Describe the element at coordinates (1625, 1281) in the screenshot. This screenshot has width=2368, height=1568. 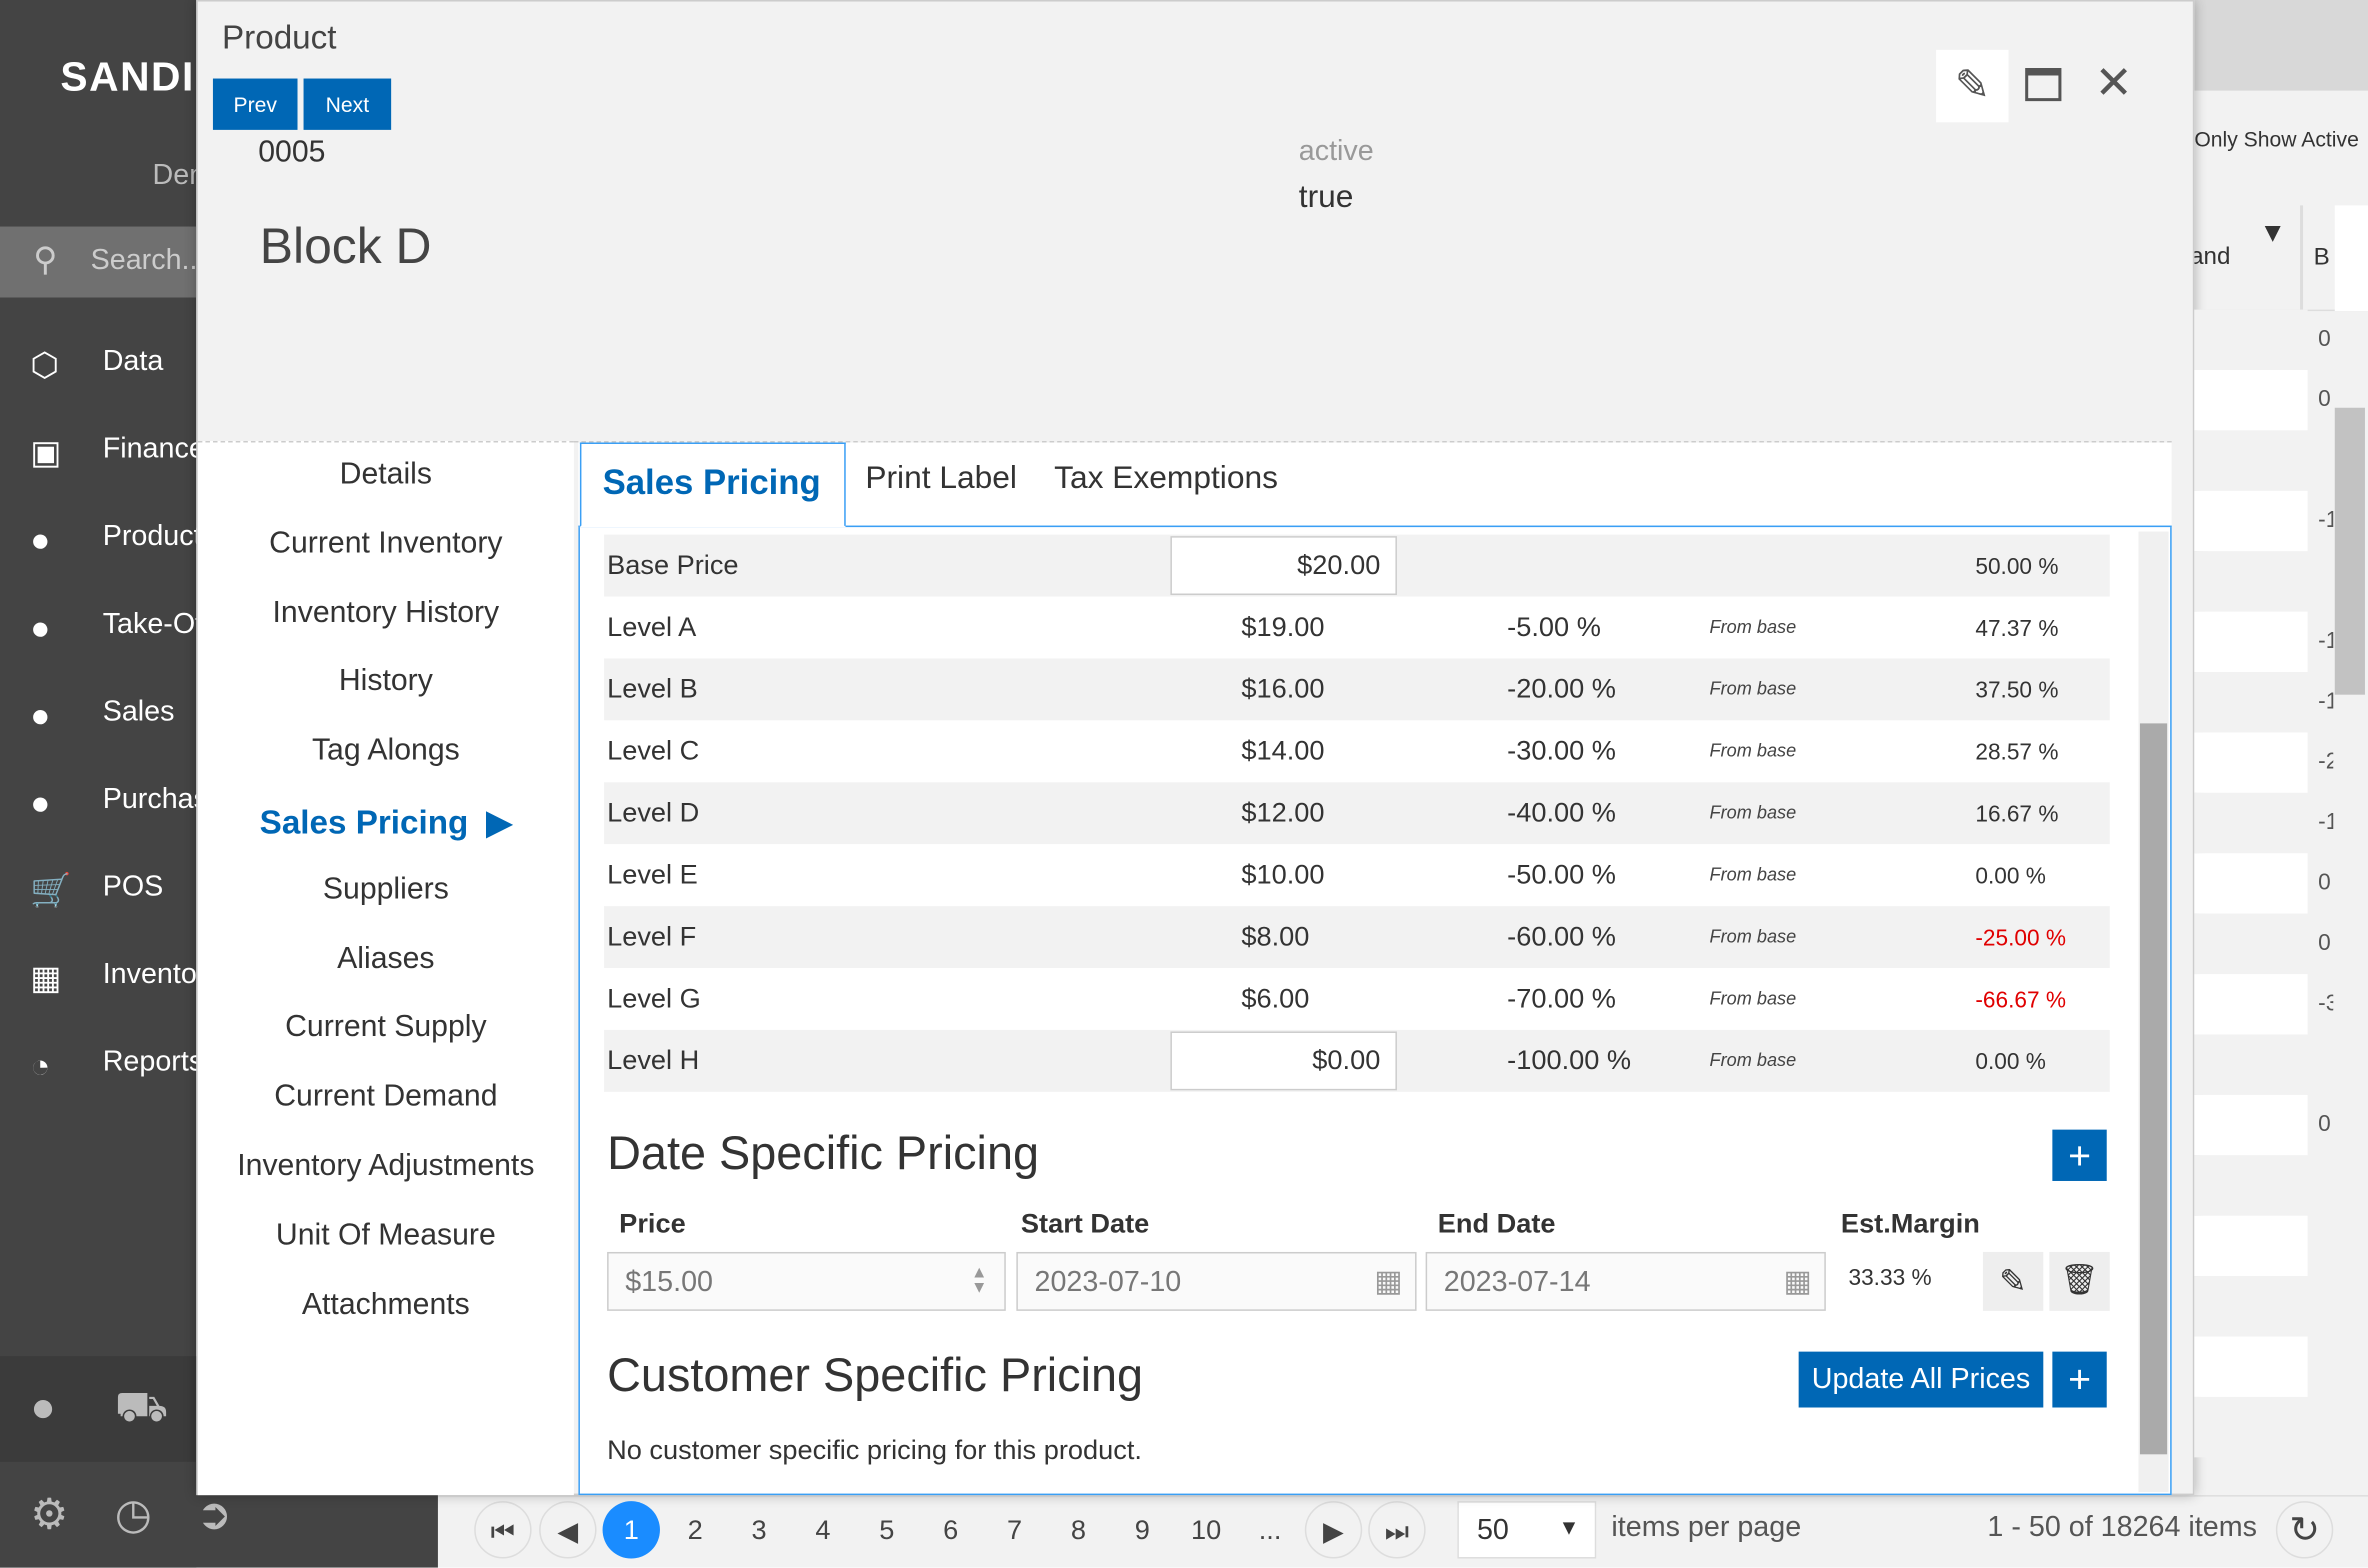
I see `end-date-input: 2023-07-14 ▦` at that location.